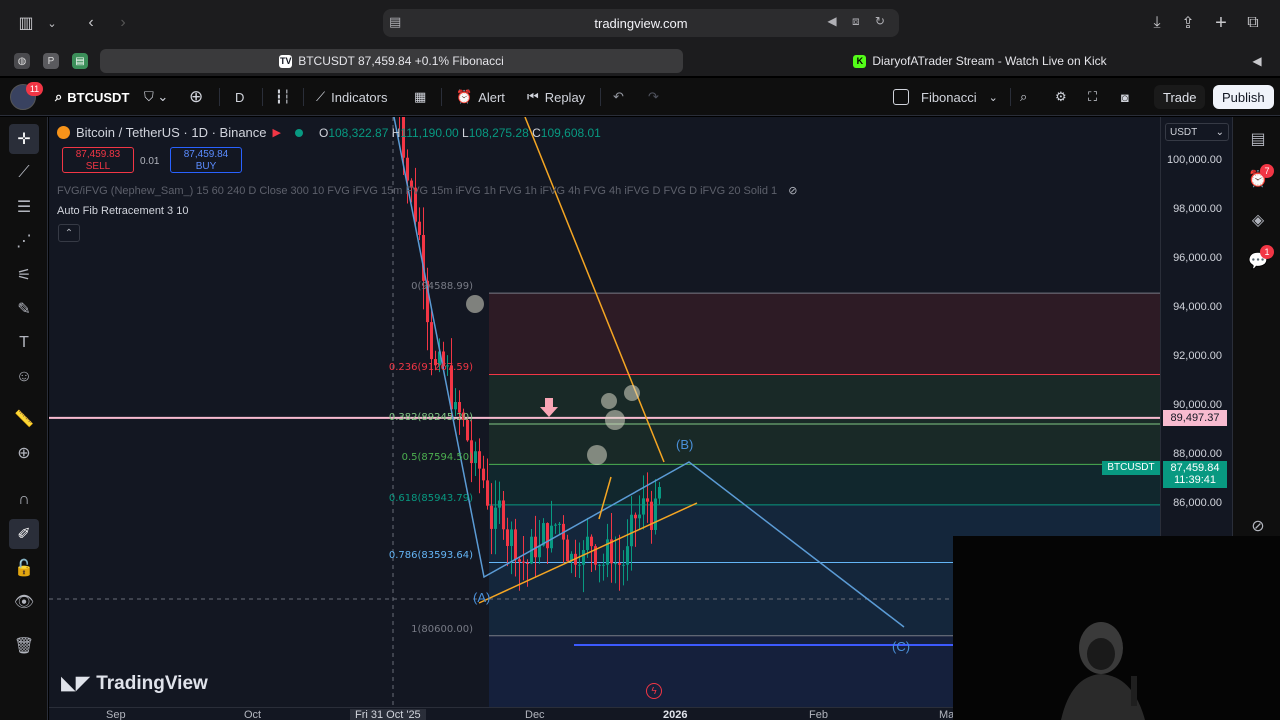  What do you see at coordinates (653, 97) in the screenshot?
I see `redo-button: ↷` at bounding box center [653, 97].